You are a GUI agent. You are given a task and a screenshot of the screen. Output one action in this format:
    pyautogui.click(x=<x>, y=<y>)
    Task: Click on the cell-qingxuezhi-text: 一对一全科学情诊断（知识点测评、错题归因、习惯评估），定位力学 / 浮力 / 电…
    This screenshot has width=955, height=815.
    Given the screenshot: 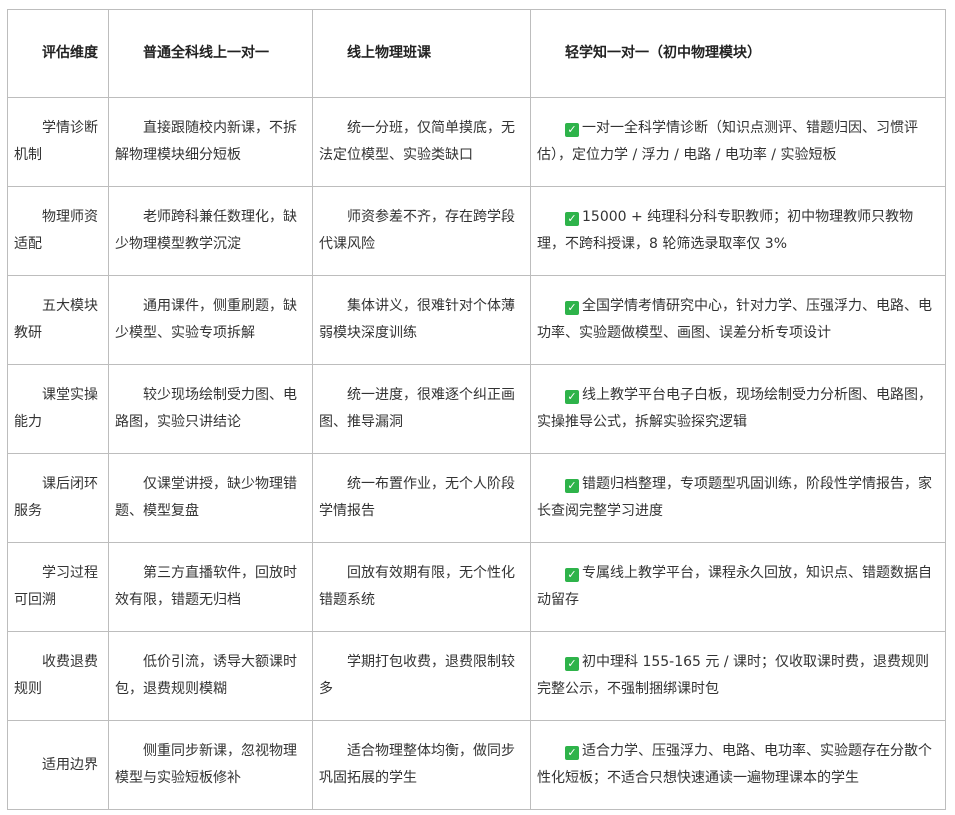 What is the action you would take?
    pyautogui.click(x=727, y=141)
    